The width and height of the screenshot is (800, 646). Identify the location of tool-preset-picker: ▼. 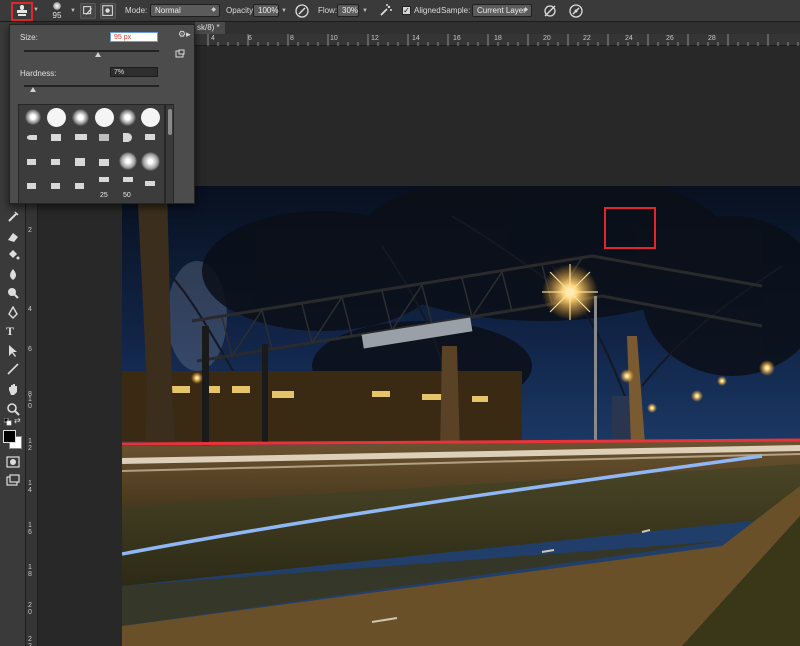
(21, 11).